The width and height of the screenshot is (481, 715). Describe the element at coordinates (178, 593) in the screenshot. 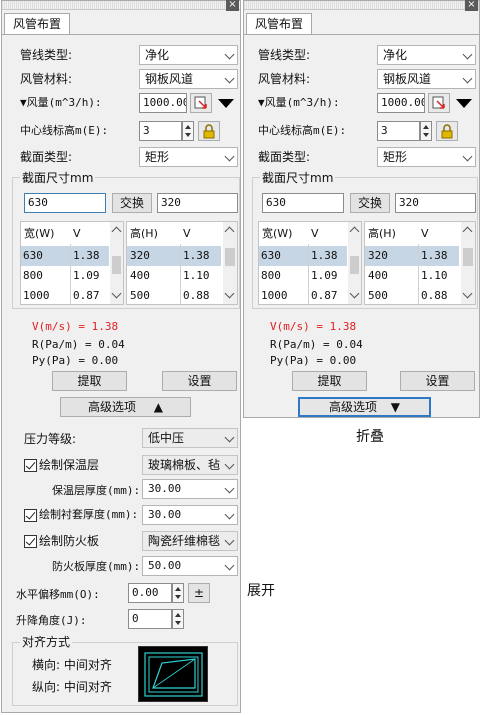

I see `horizontal-offset-stepper` at that location.